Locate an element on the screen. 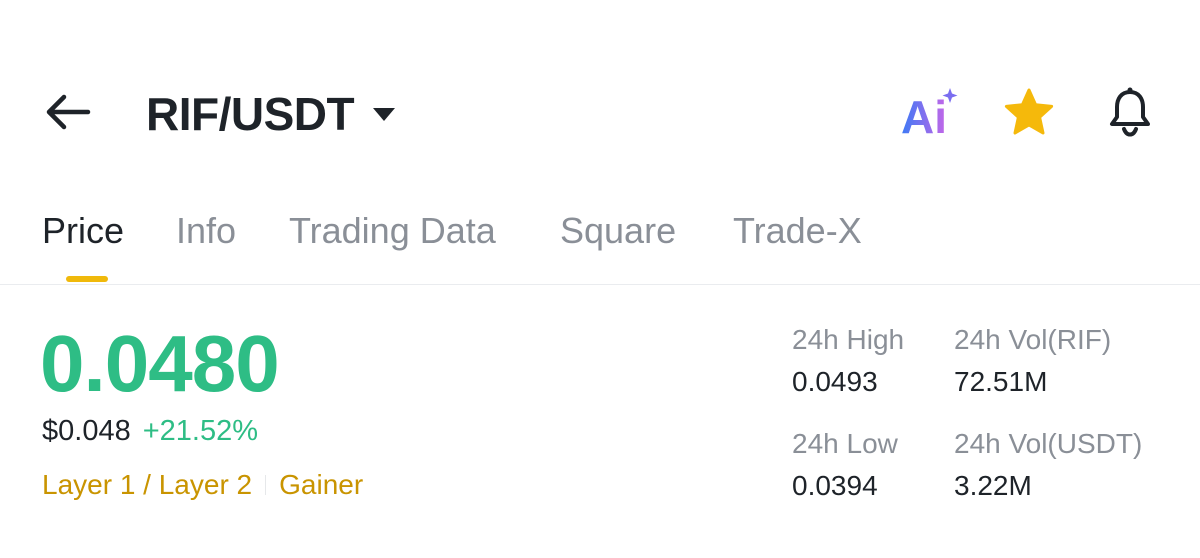 The width and height of the screenshot is (1200, 558). tag-row: Layer 1 / Layer 2 Gainer is located at coordinates (202, 485).